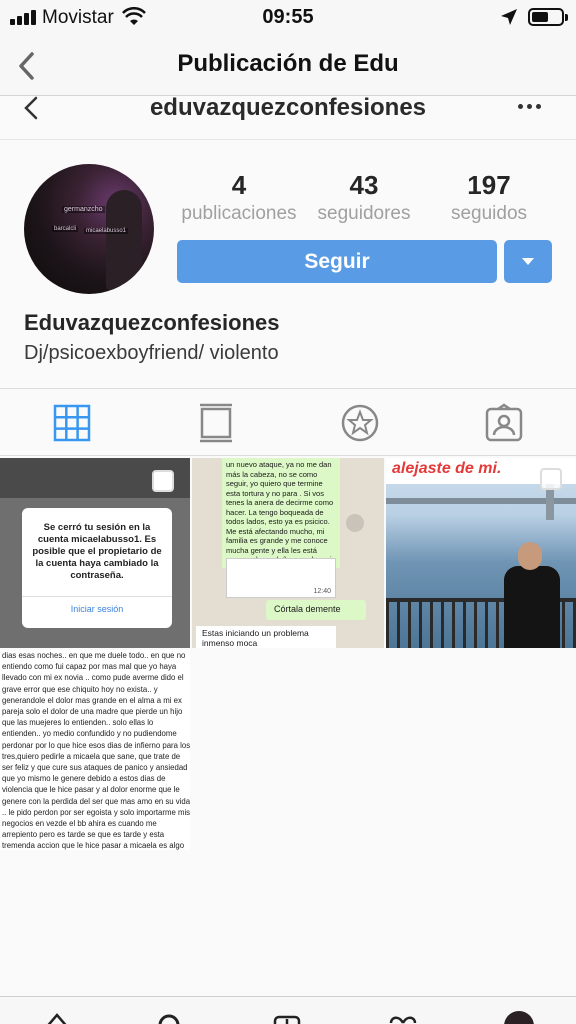 Image resolution: width=576 pixels, height=1024 pixels. What do you see at coordinates (288, 1010) in the screenshot?
I see `bottom-tab-bar` at bounding box center [288, 1010].